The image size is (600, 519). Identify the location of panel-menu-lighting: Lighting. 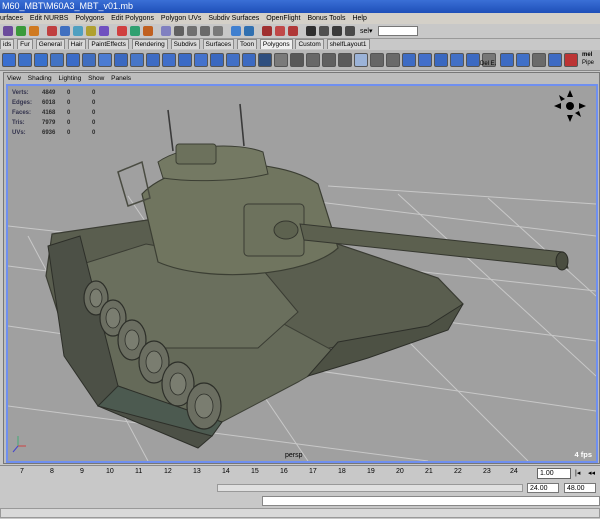
(69, 78).